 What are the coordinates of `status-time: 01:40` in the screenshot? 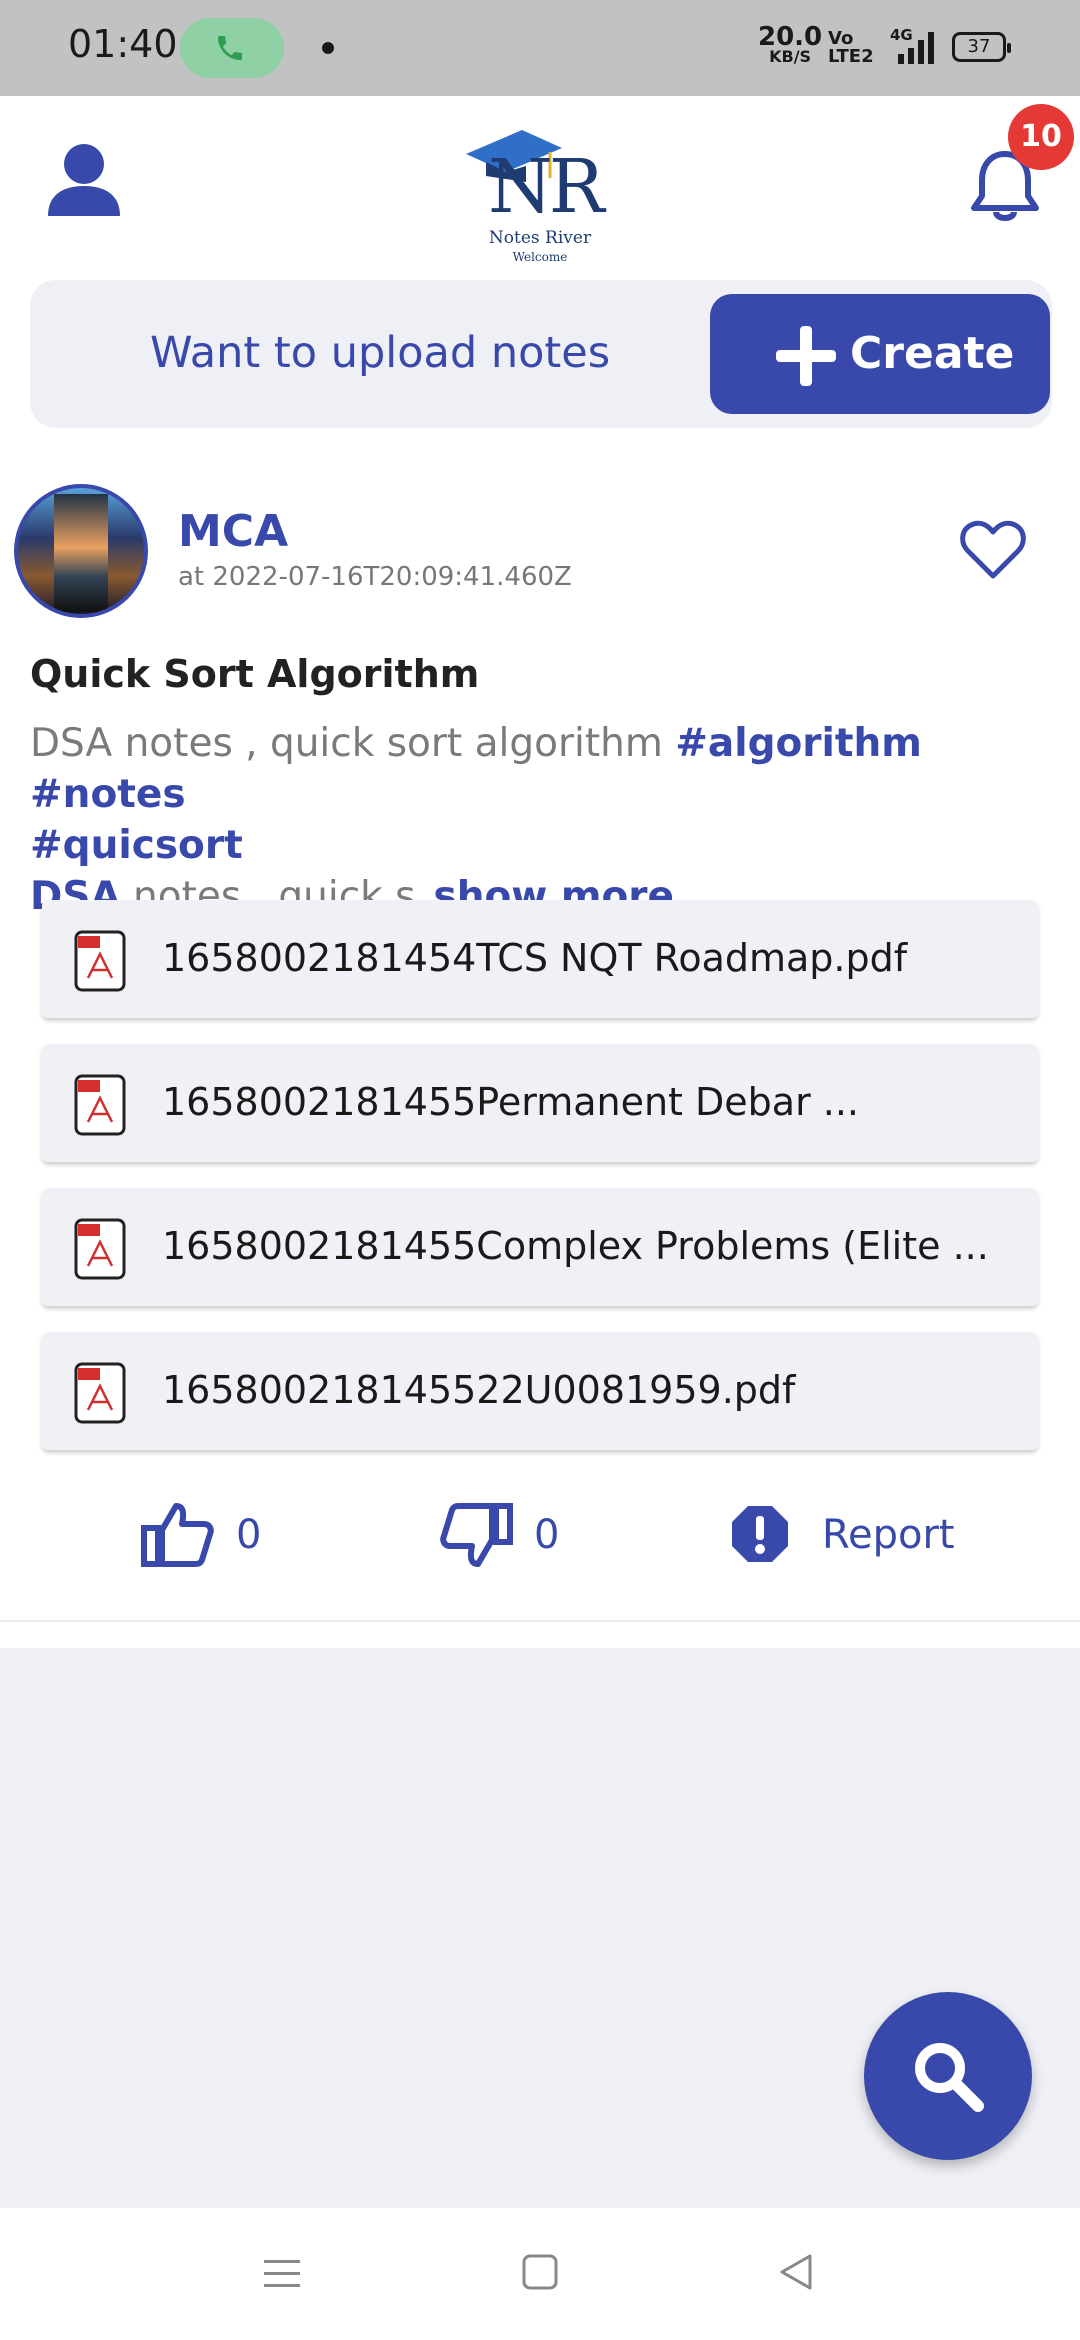 It's located at (123, 44).